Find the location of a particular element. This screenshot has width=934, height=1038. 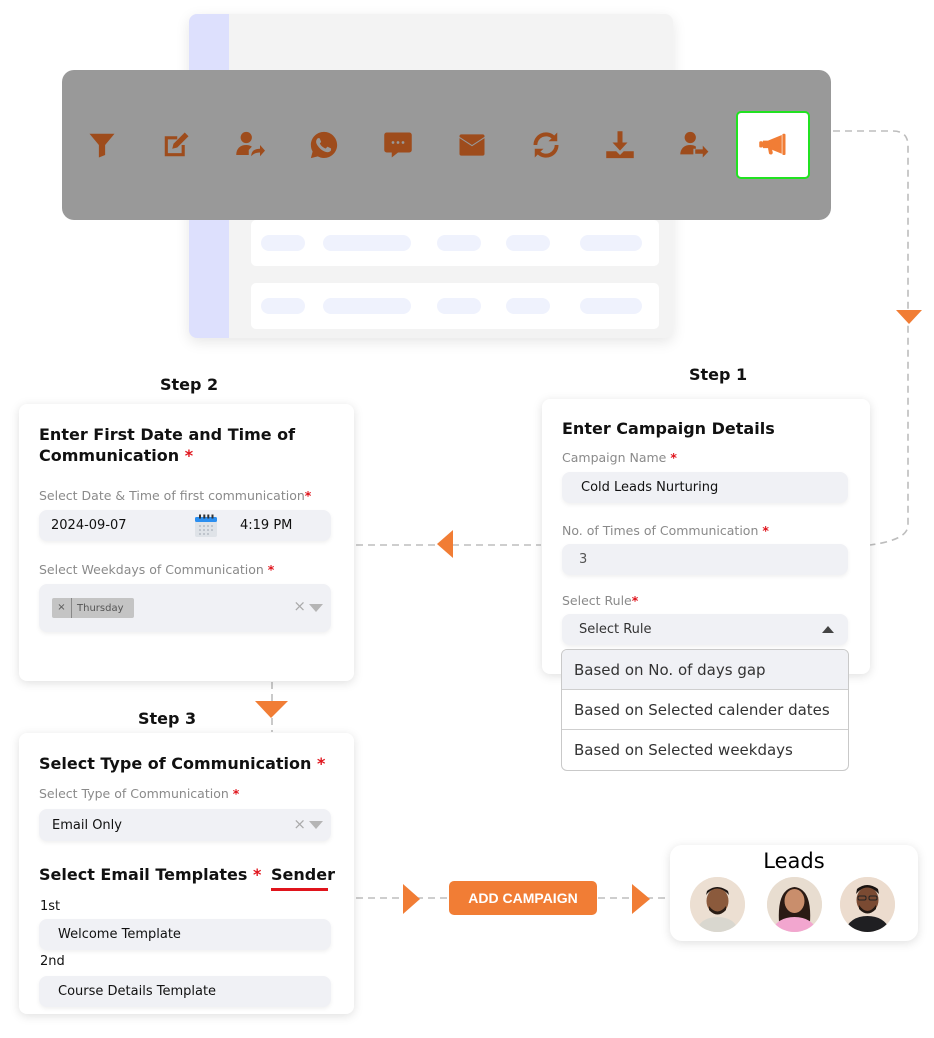

time-value: 4:19 PM is located at coordinates (266, 525).